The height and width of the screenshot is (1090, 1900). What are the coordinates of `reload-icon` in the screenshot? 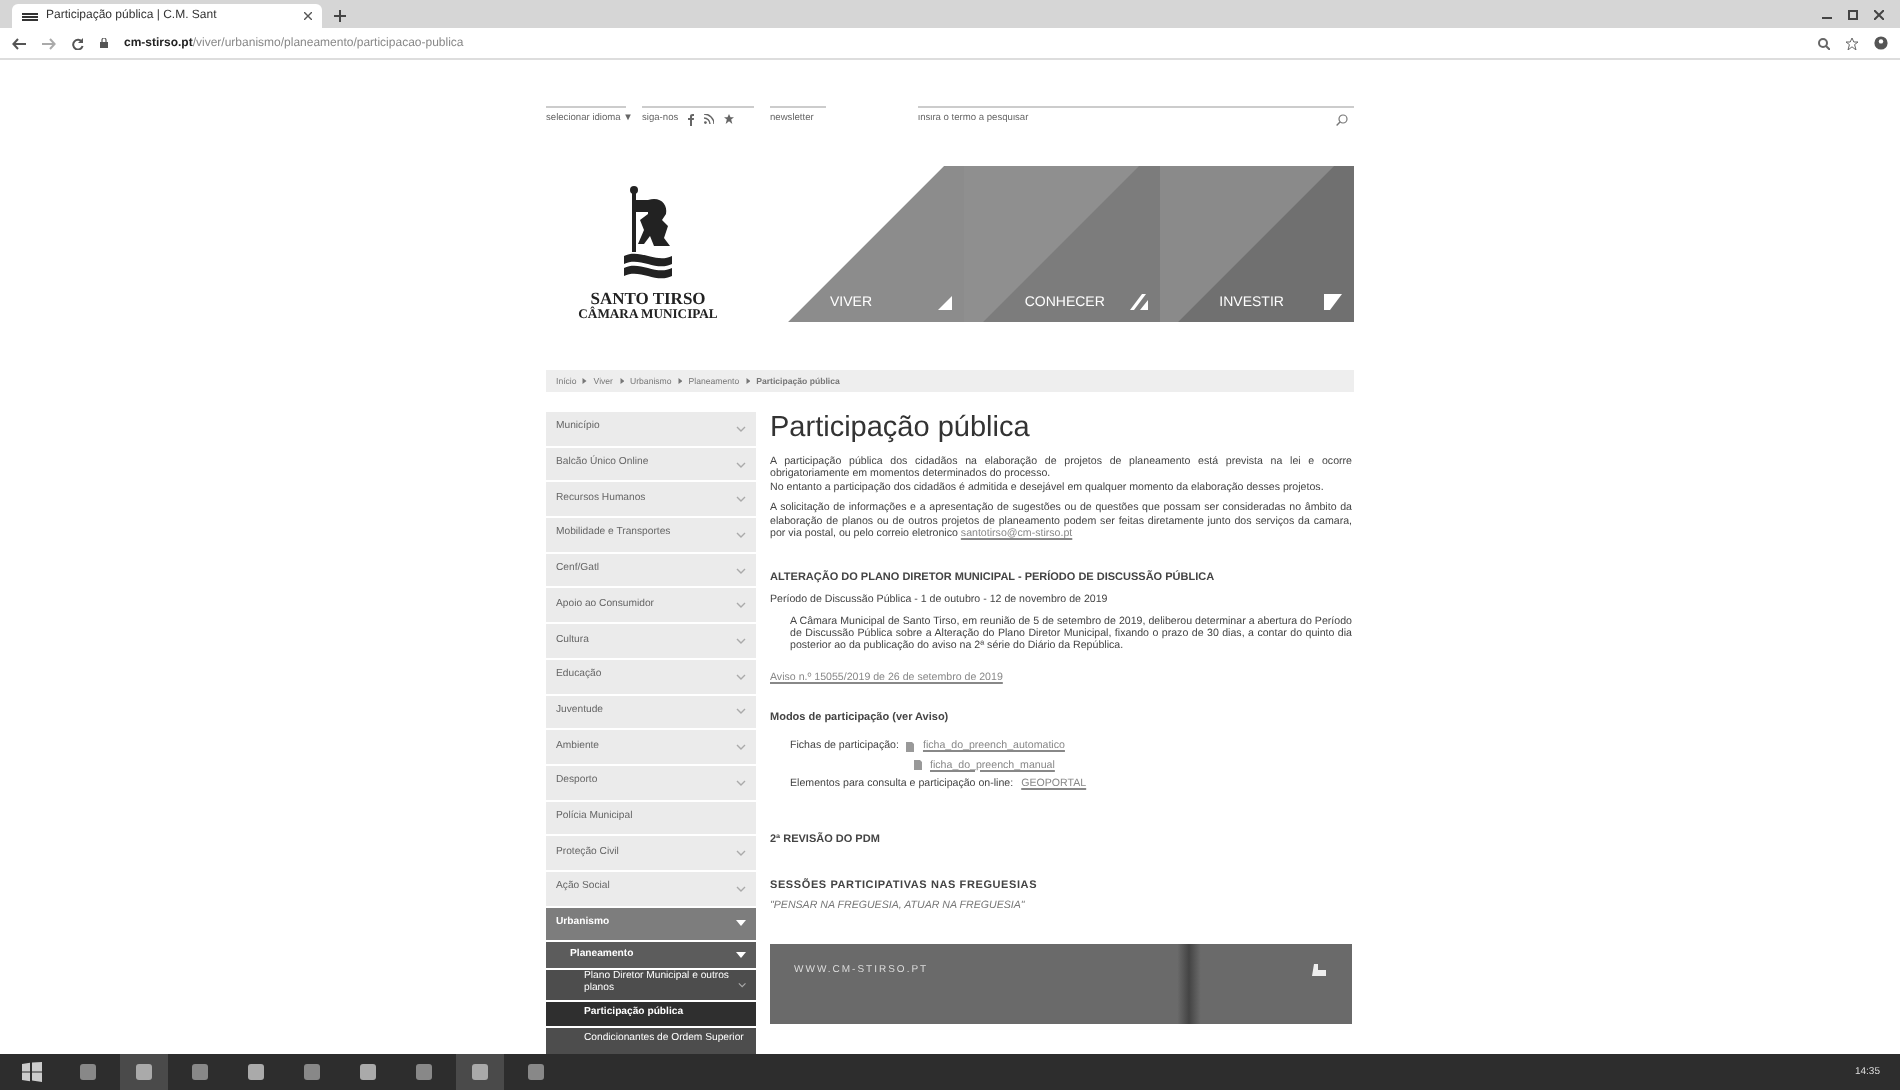 It's located at (78, 43).